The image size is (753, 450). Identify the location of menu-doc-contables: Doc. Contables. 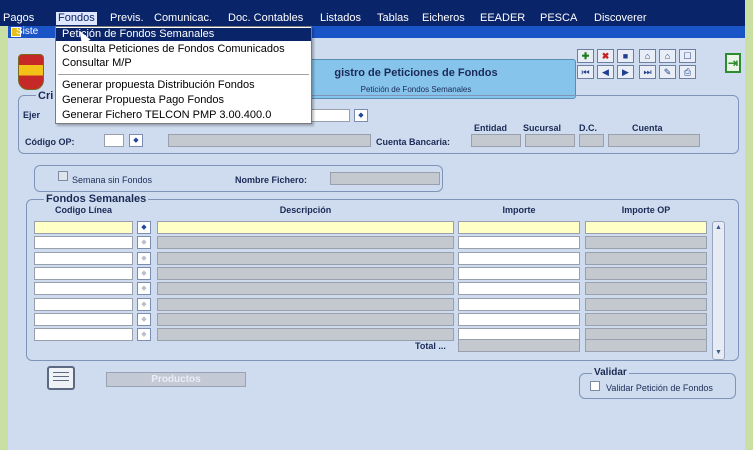
(265, 18).